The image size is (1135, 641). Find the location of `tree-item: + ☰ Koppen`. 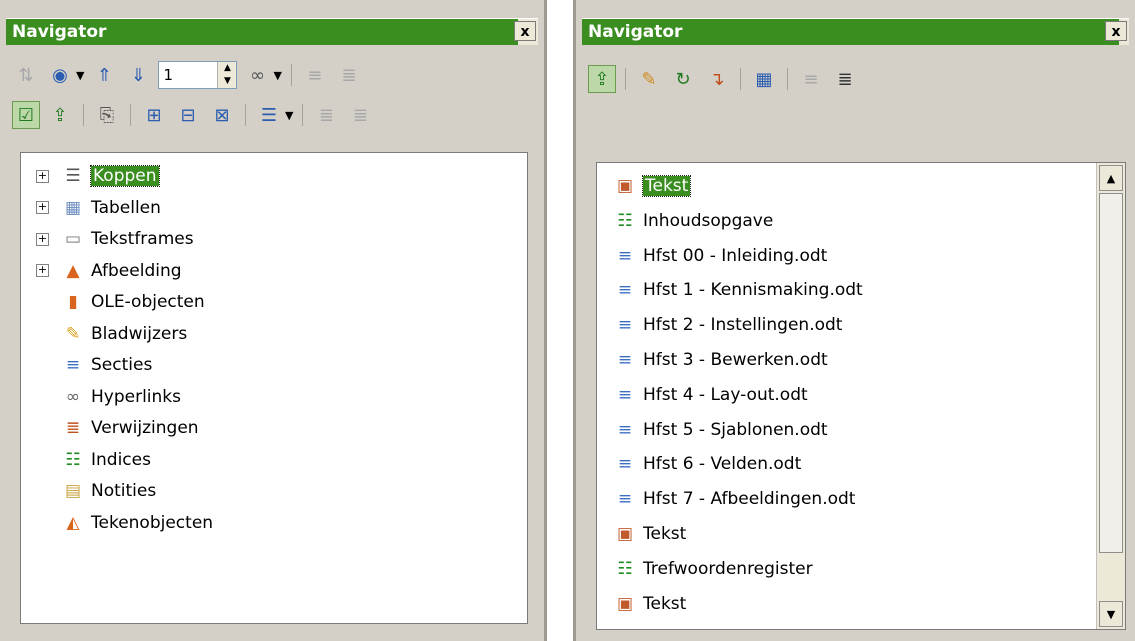

tree-item: + ☰ Koppen is located at coordinates (90, 176).